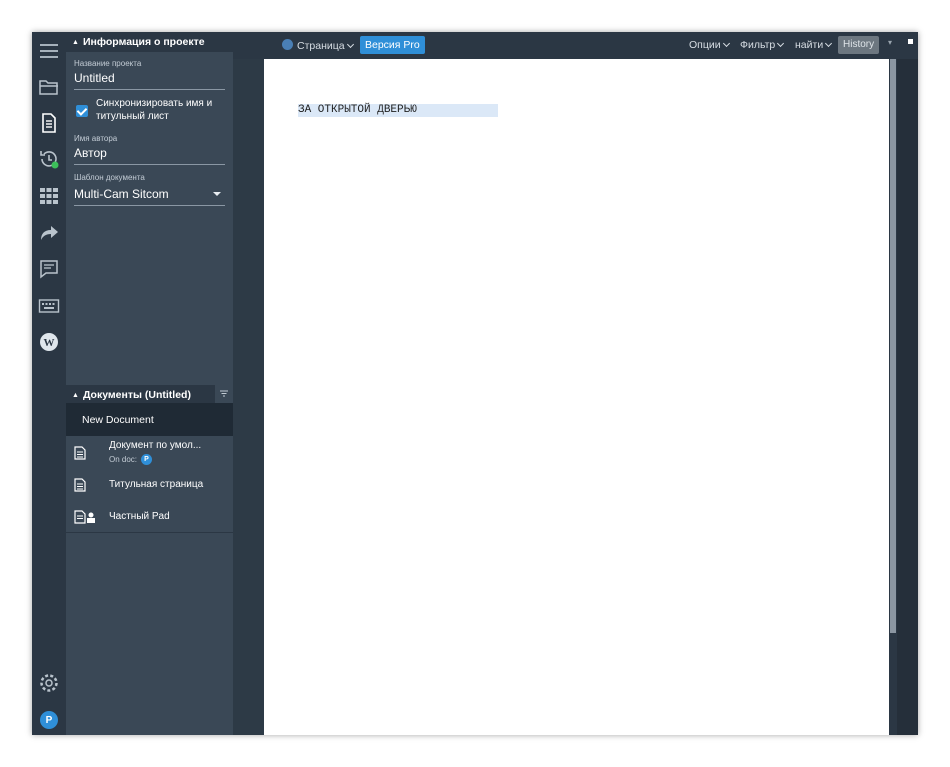 This screenshot has height=767, width=950. Describe the element at coordinates (49, 87) in the screenshot. I see `folder-icon` at that location.